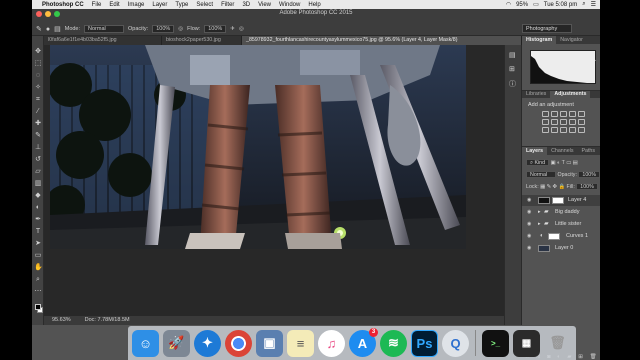 The width and height of the screenshot is (640, 360). What do you see at coordinates (38, 307) in the screenshot?
I see `foreground-color-swatch` at bounding box center [38, 307].